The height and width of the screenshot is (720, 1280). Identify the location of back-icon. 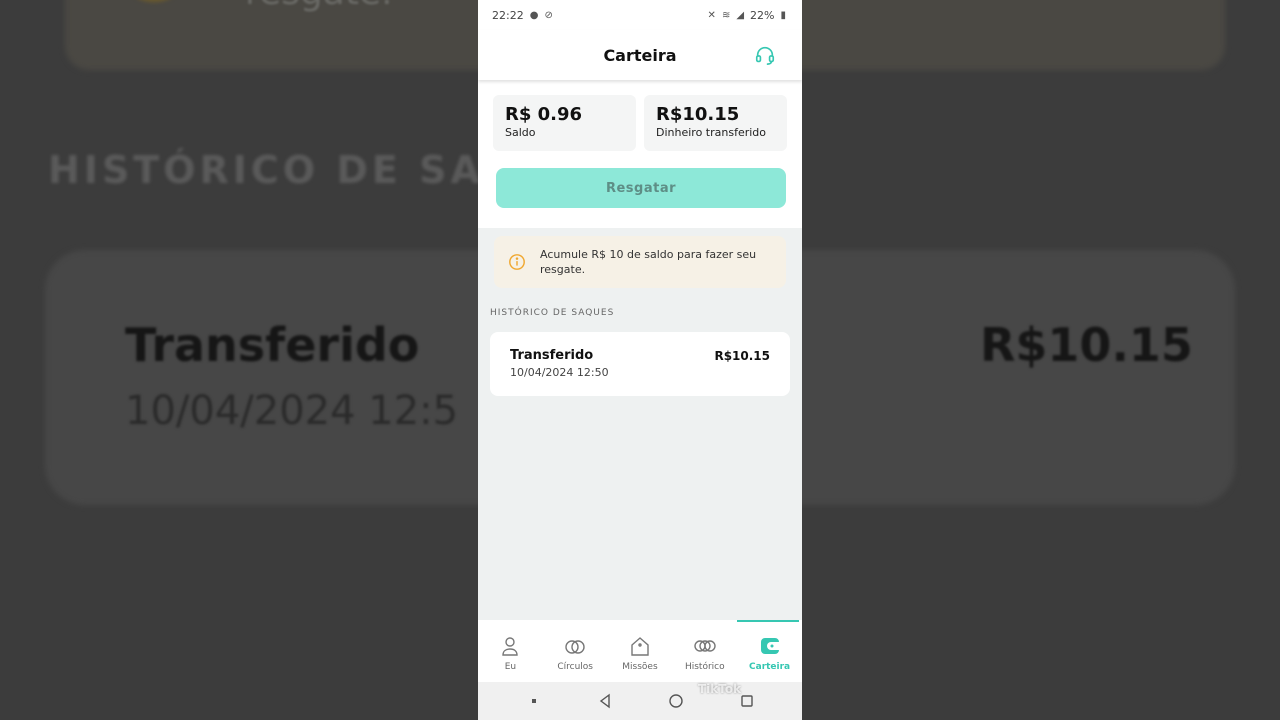
(605, 701).